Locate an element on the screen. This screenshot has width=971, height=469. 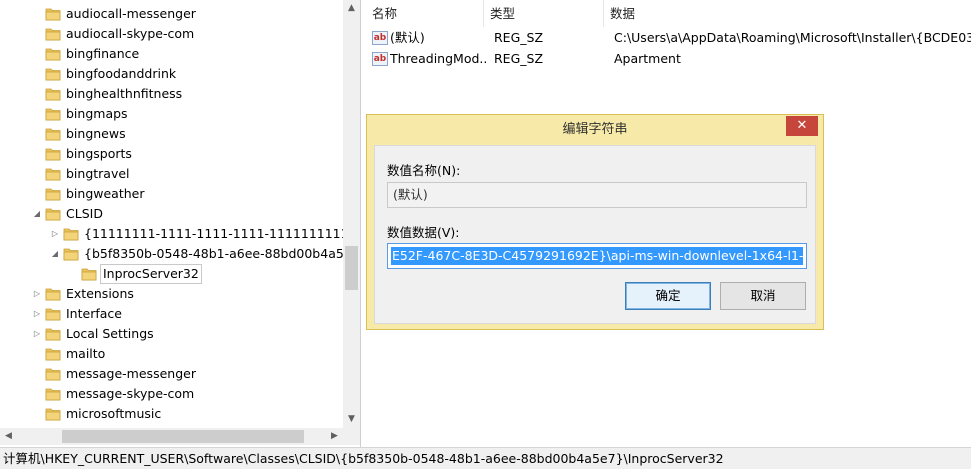
tree-vertical-scrollbar: ▲ ▼ is located at coordinates (351, 214).